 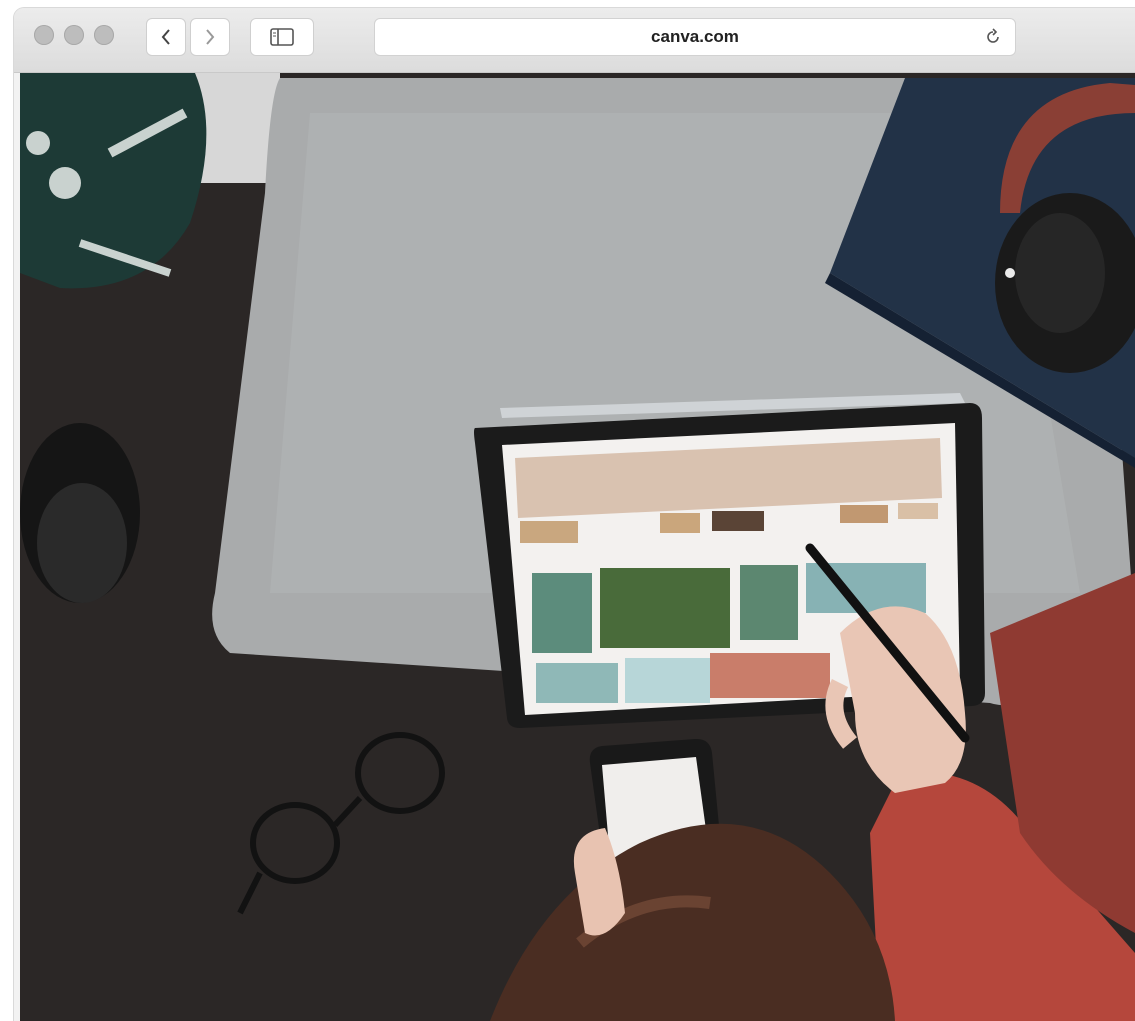 I want to click on reload-icon, so click(x=993, y=37).